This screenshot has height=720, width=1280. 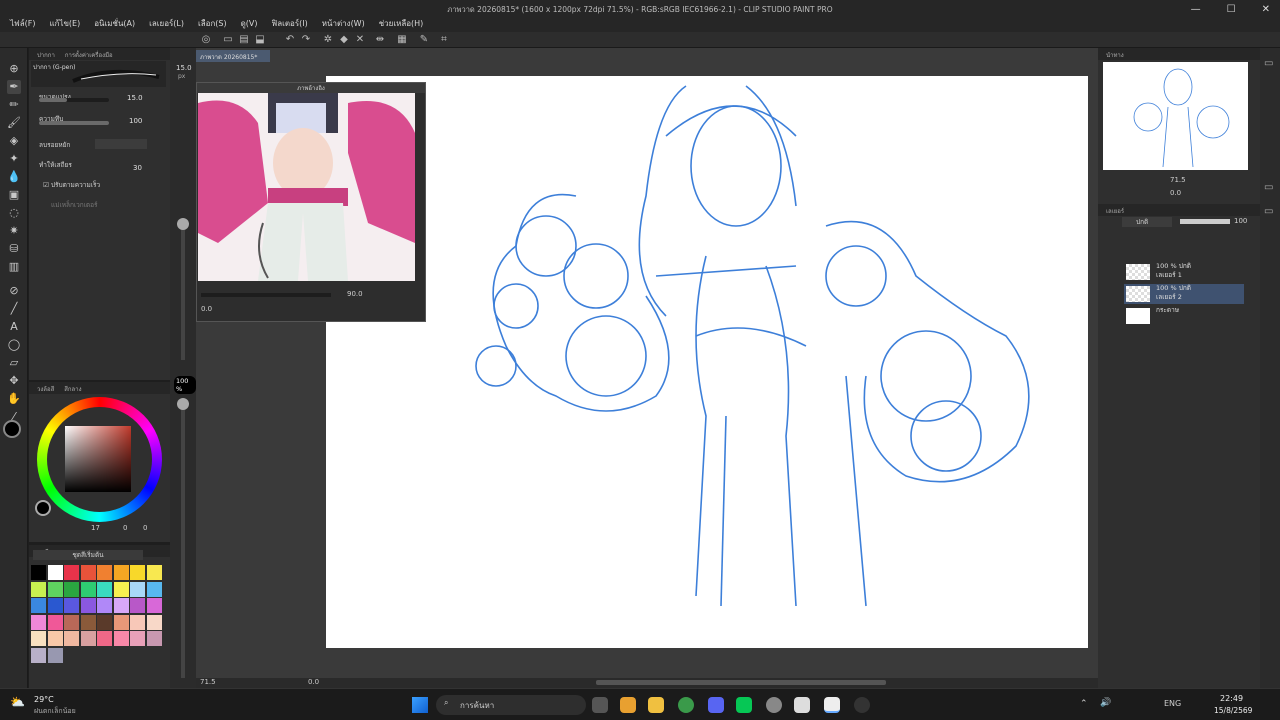 What do you see at coordinates (14, 399) in the screenshot?
I see `hand-tool-icon: ✋` at bounding box center [14, 399].